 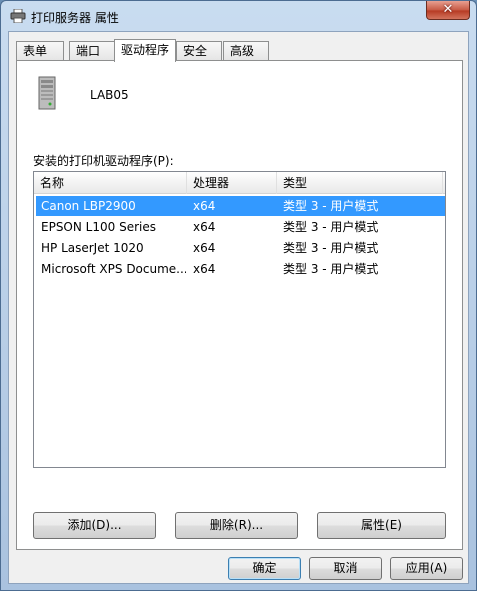 I want to click on server-name: LAB05, so click(x=109, y=95).